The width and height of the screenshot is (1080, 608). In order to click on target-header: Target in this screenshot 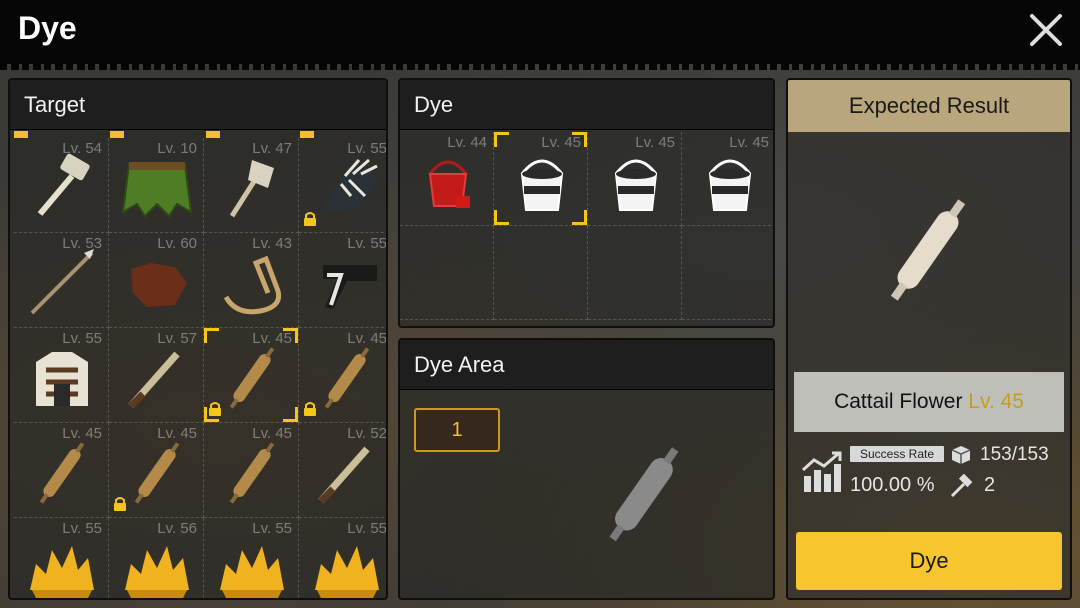, I will do `click(198, 105)`.